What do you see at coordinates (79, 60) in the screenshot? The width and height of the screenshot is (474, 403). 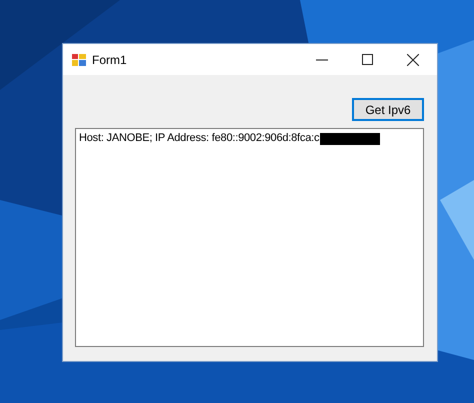 I see `form-icon` at bounding box center [79, 60].